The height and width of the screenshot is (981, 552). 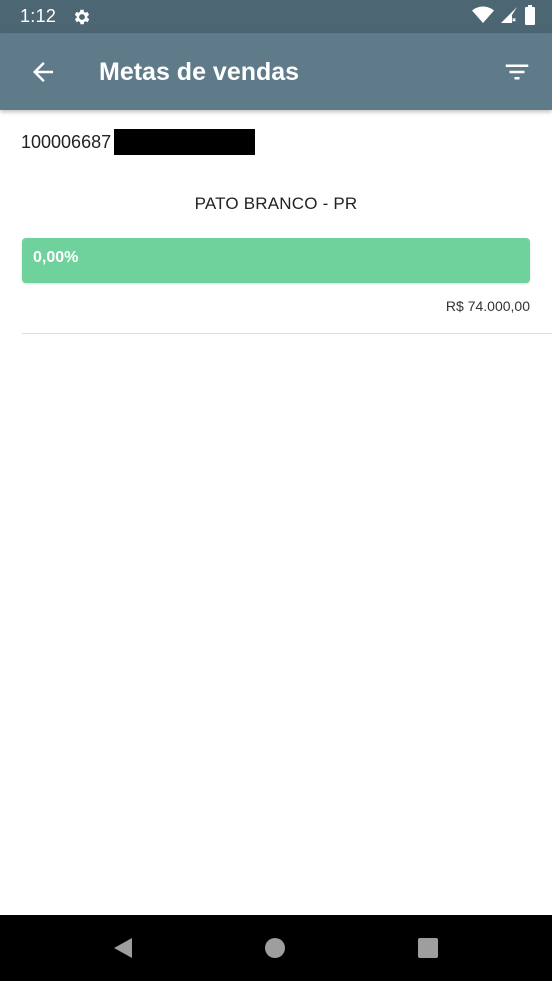 I want to click on back-button, so click(x=43, y=72).